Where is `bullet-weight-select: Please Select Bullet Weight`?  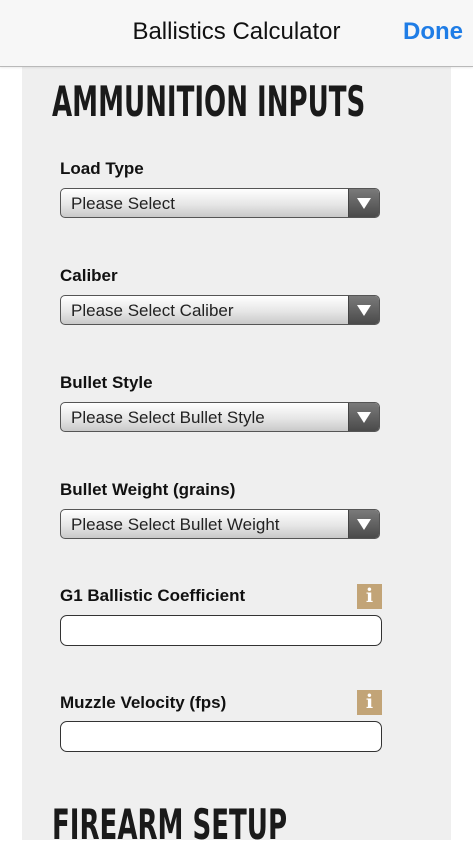
bullet-weight-select: Please Select Bullet Weight is located at coordinates (220, 524).